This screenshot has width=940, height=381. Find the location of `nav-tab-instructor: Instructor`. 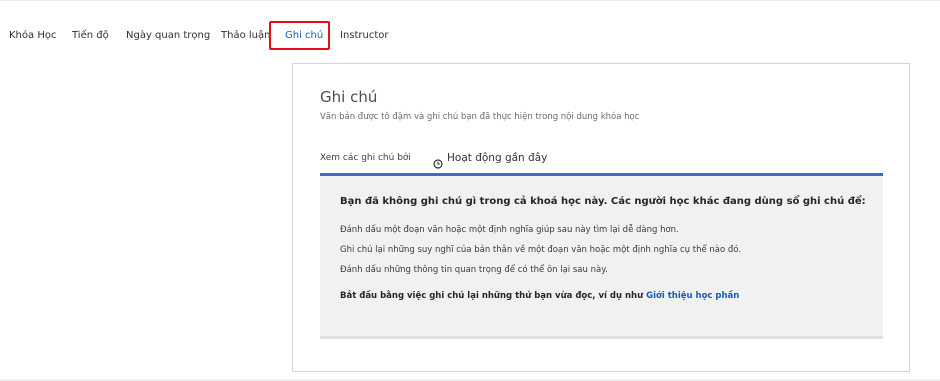

nav-tab-instructor: Instructor is located at coordinates (364, 36).